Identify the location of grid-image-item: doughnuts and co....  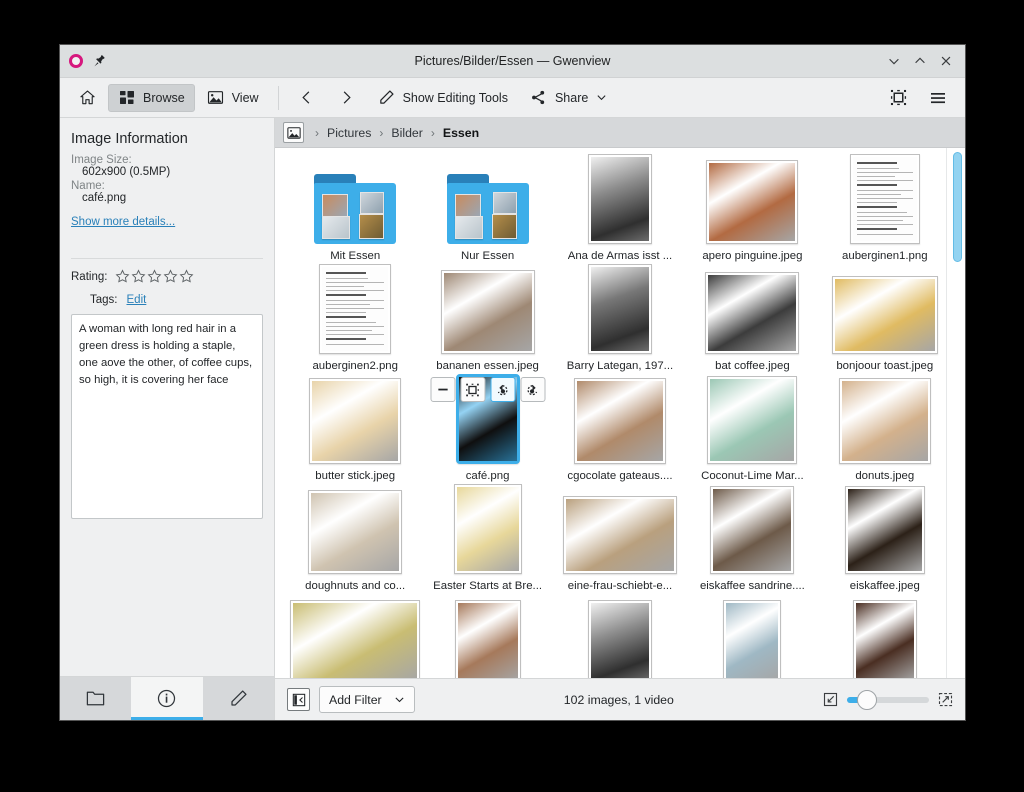
(355, 539).